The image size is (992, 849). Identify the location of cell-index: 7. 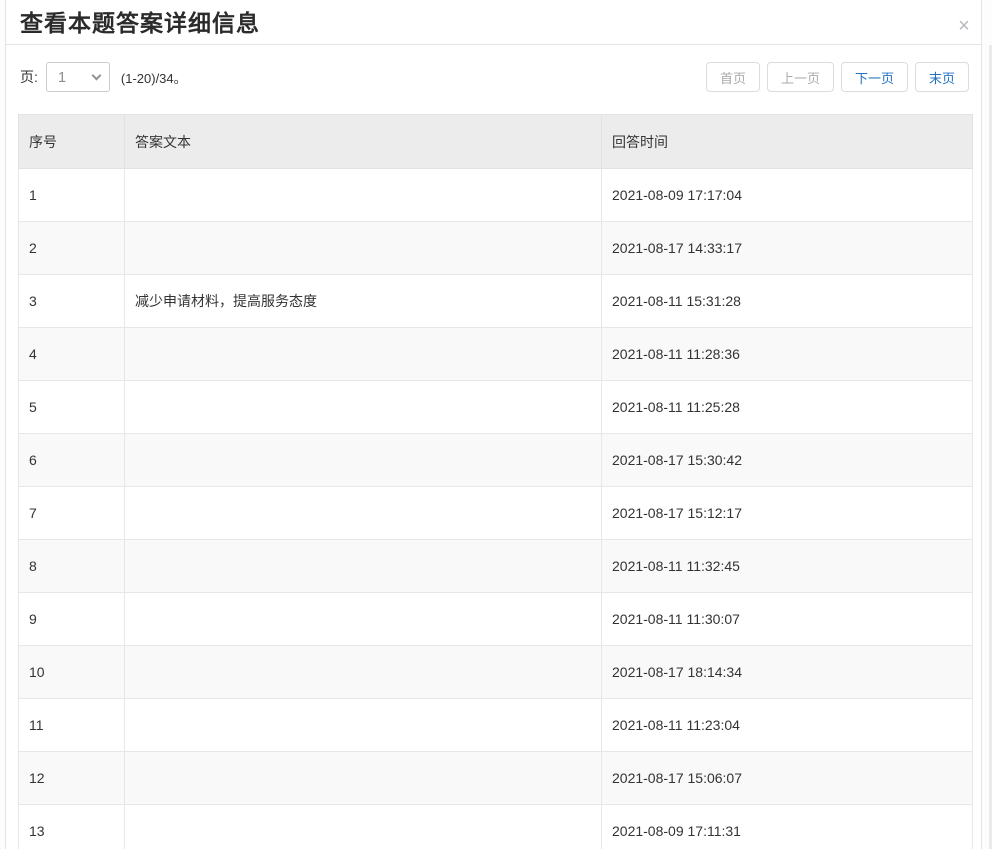
(71, 513).